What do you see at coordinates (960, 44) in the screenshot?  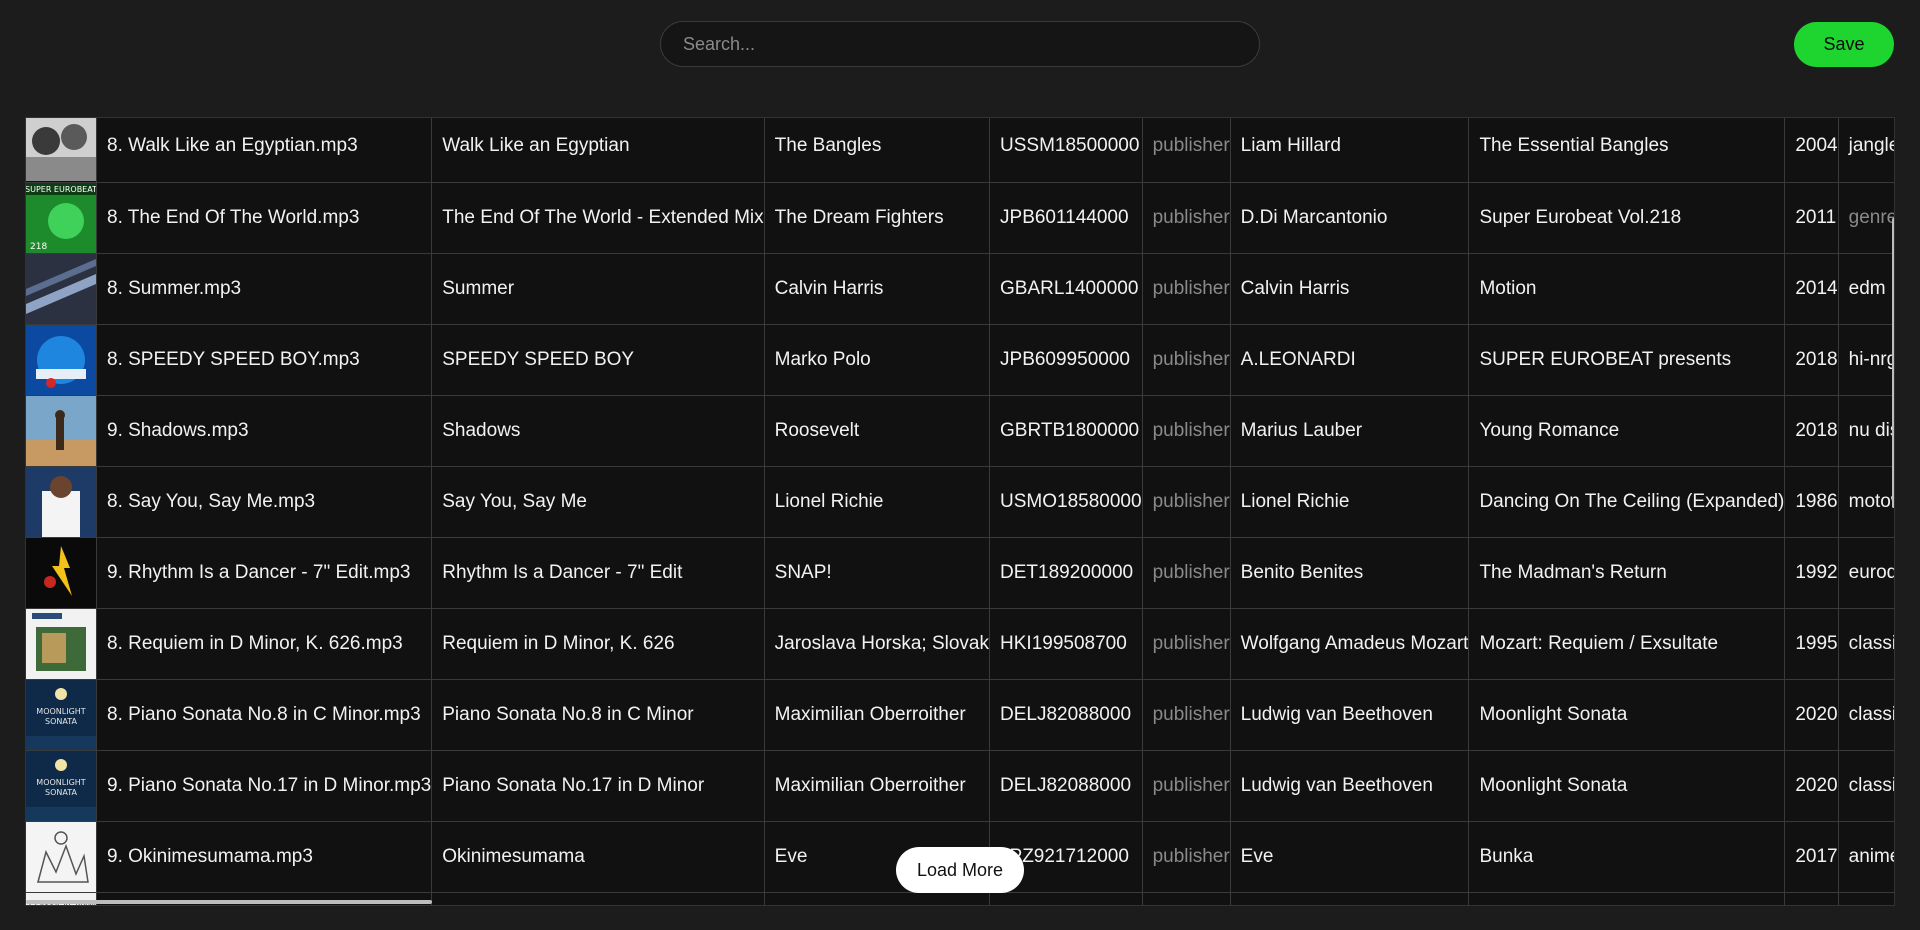 I see `search-input` at bounding box center [960, 44].